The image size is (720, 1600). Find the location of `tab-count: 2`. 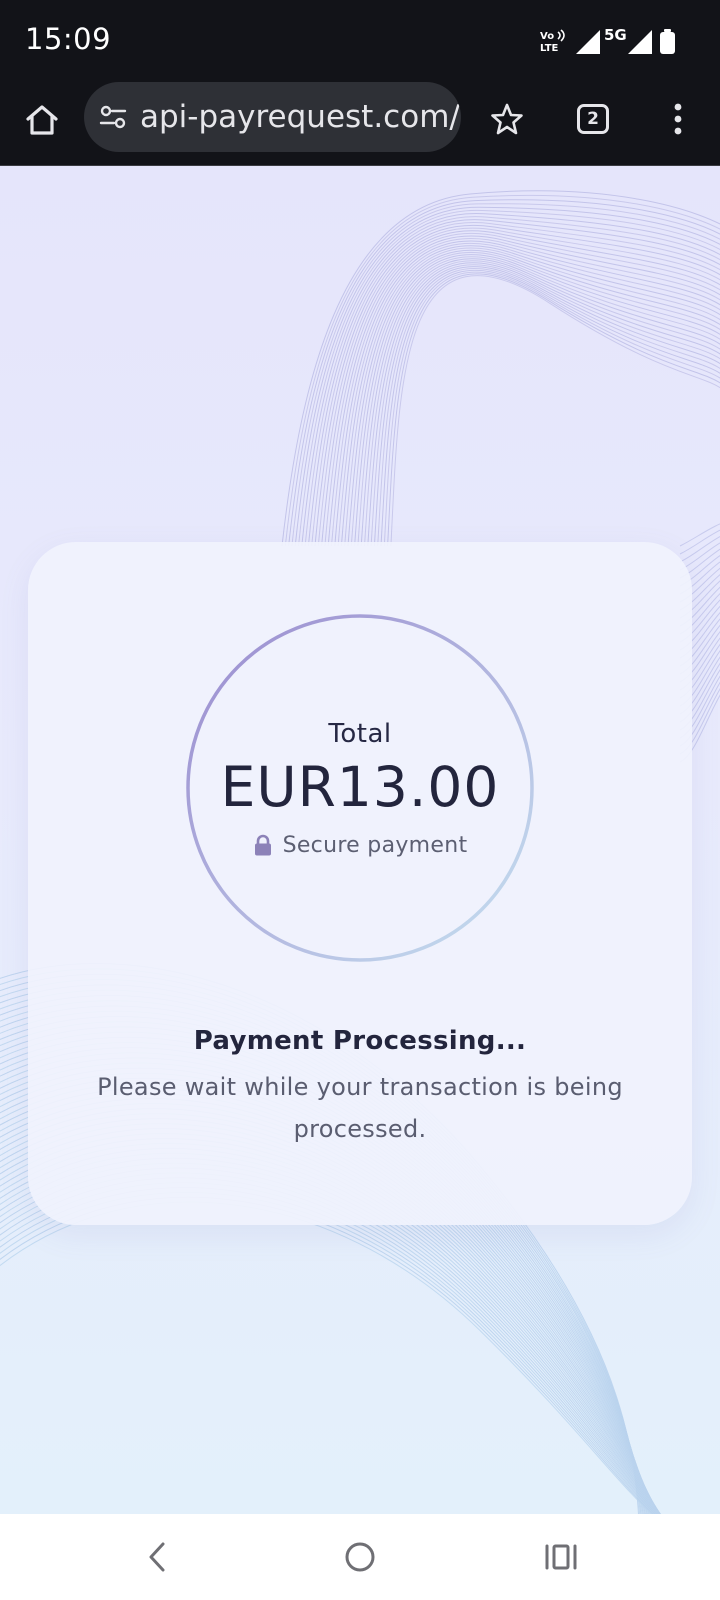

tab-count: 2 is located at coordinates (593, 119).